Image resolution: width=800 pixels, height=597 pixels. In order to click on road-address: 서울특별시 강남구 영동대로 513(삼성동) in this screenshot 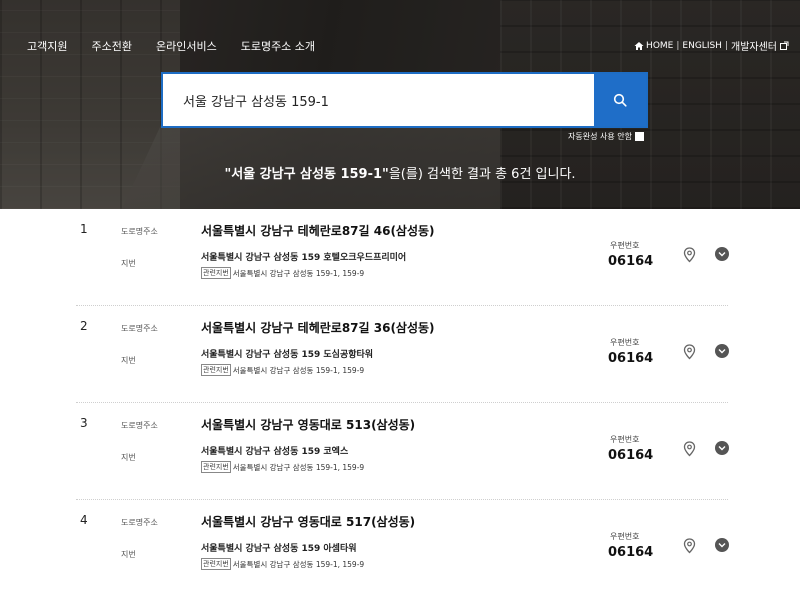, I will do `click(308, 424)`.